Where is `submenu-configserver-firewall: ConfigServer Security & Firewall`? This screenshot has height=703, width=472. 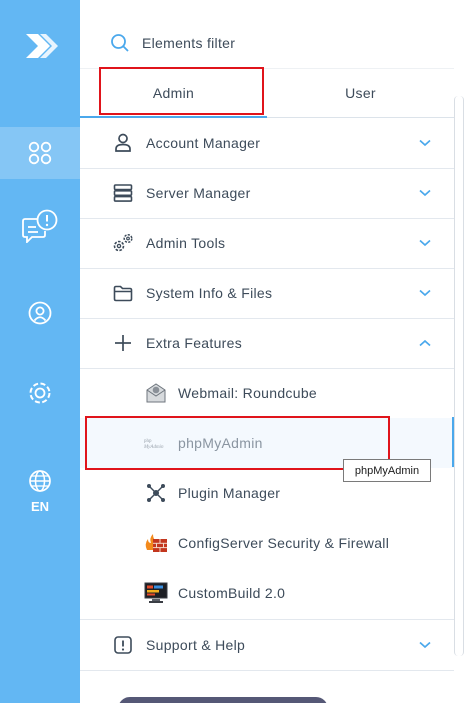 submenu-configserver-firewall: ConfigServer Security & Firewall is located at coordinates (267, 543).